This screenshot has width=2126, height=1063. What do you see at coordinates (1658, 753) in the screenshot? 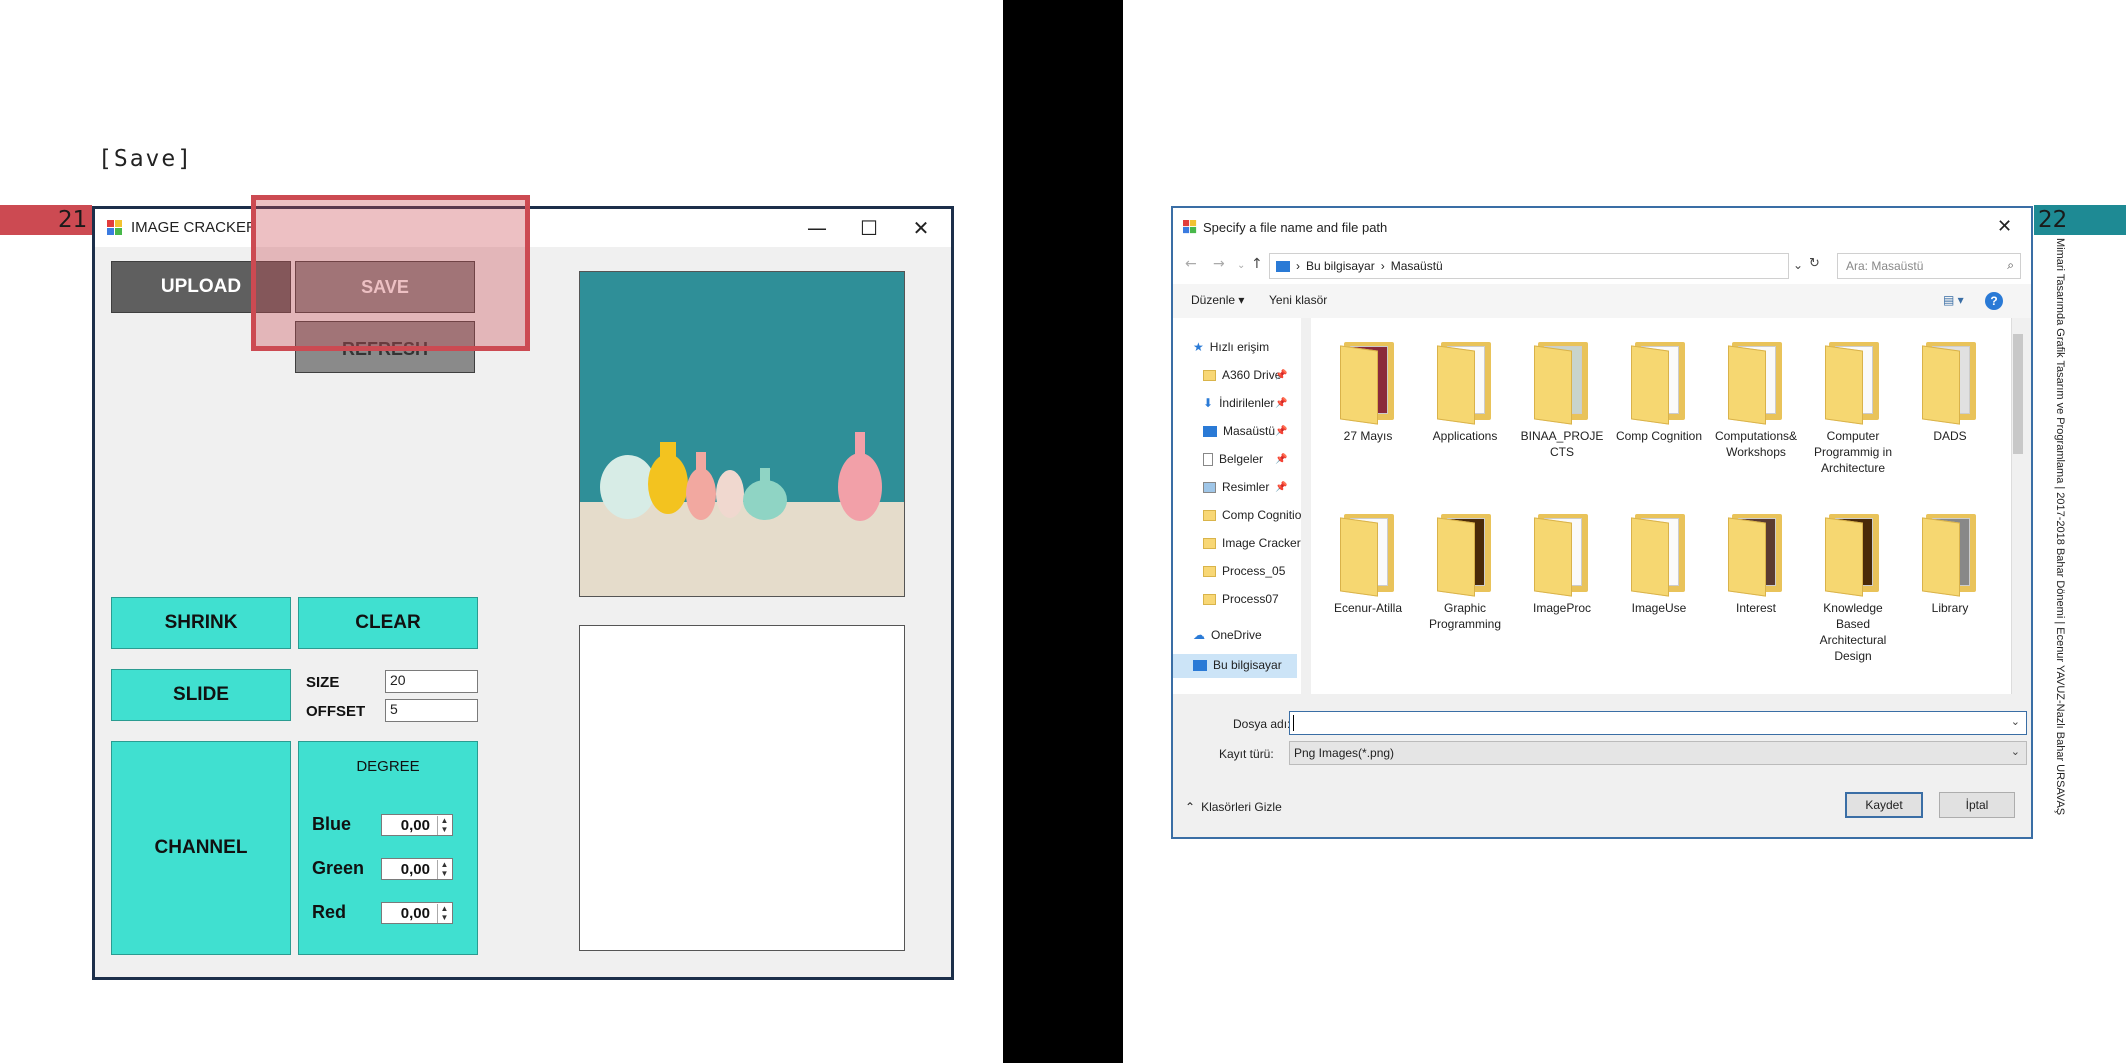
I see `file-type-select: Png Images(*.png) ⌄` at bounding box center [1658, 753].